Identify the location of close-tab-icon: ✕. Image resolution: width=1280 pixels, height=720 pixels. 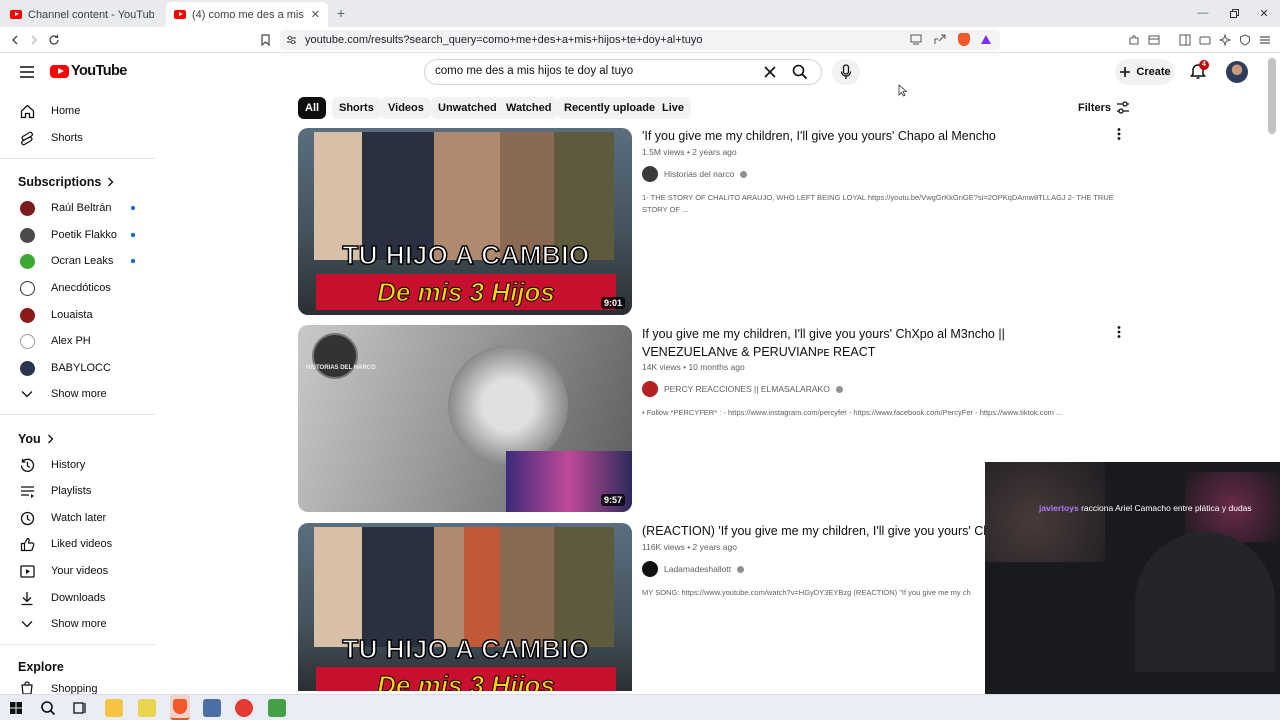
(315, 14).